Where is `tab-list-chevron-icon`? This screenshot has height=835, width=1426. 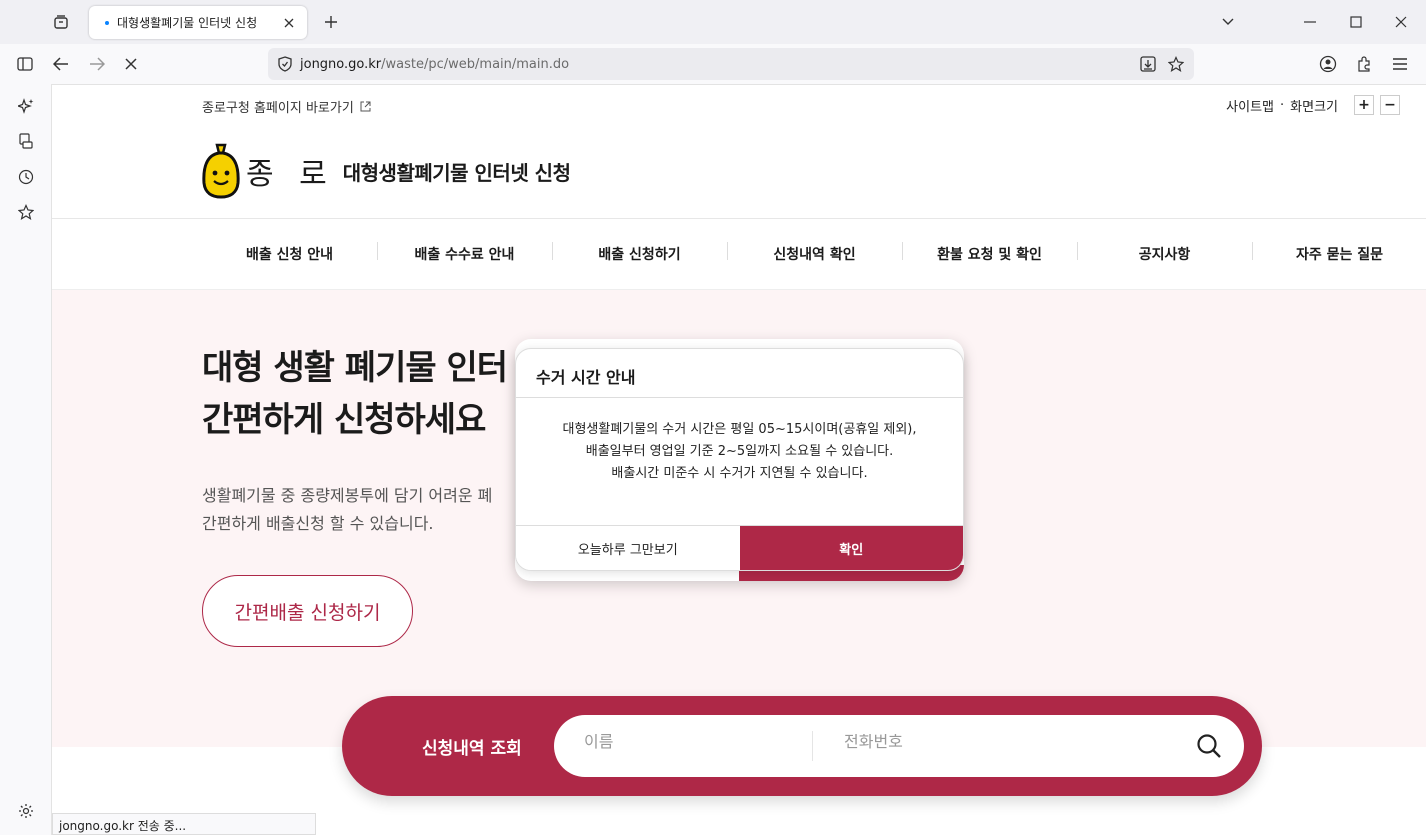 tab-list-chevron-icon is located at coordinates (1228, 22).